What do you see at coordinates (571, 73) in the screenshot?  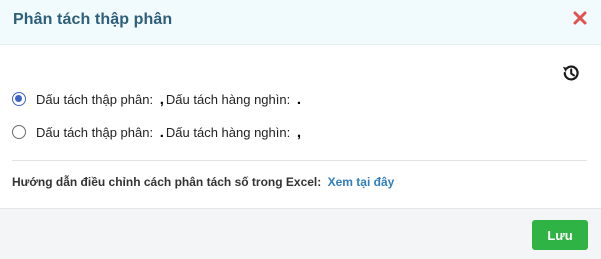 I see `history-reset-icon` at bounding box center [571, 73].